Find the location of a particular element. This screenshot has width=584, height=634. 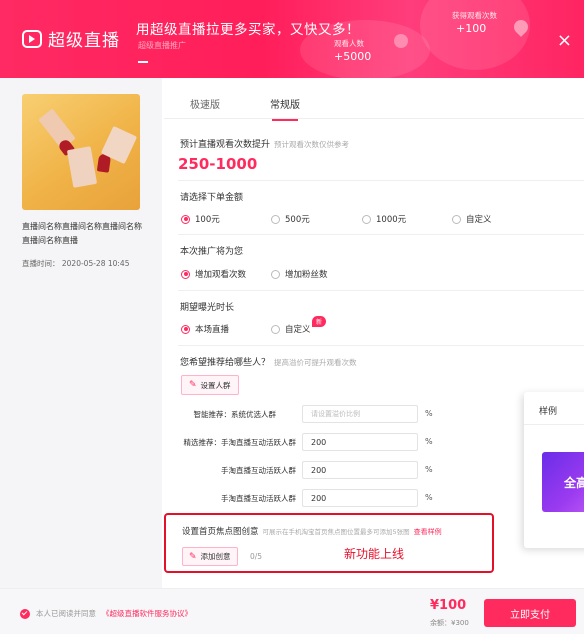

tab-divider is located at coordinates (374, 118).